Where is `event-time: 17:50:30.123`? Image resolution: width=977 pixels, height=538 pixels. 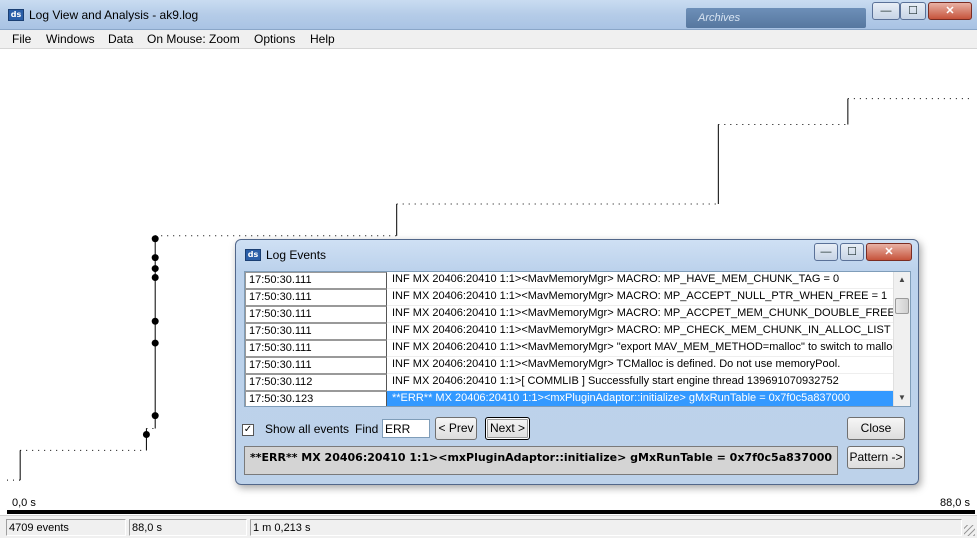
event-time: 17:50:30.123 is located at coordinates (316, 398).